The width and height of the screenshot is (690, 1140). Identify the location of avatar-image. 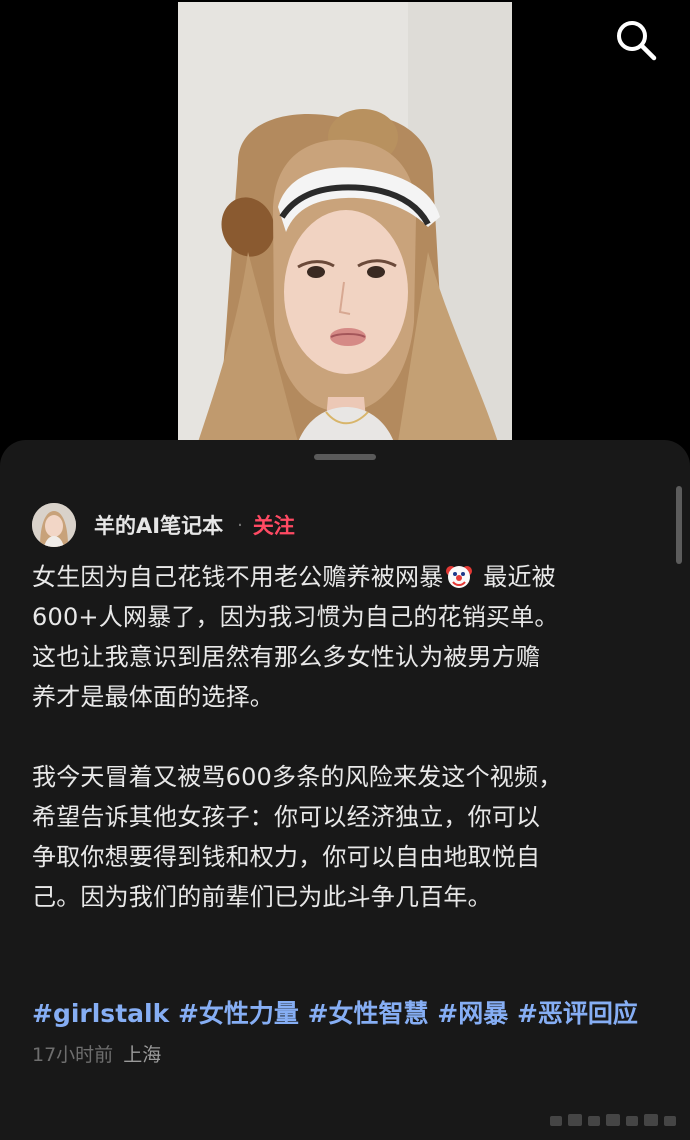
(54, 525).